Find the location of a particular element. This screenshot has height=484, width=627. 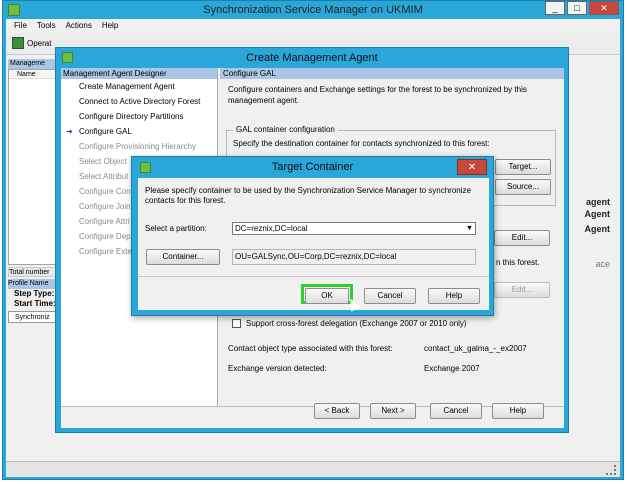

minimize-button: _ is located at coordinates (555, 8).